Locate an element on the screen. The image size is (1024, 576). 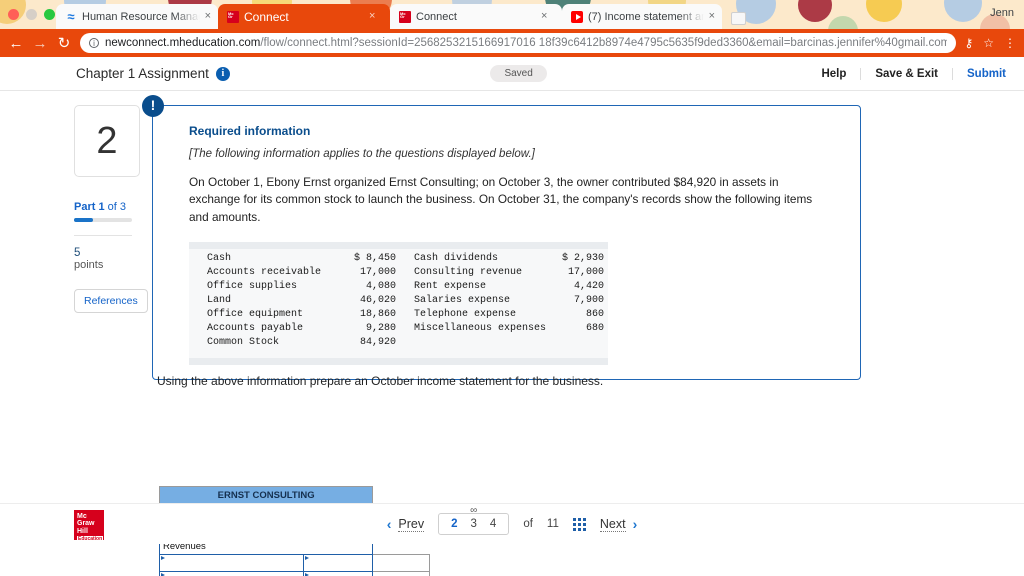
back-button: ← is located at coordinates (16, 43).